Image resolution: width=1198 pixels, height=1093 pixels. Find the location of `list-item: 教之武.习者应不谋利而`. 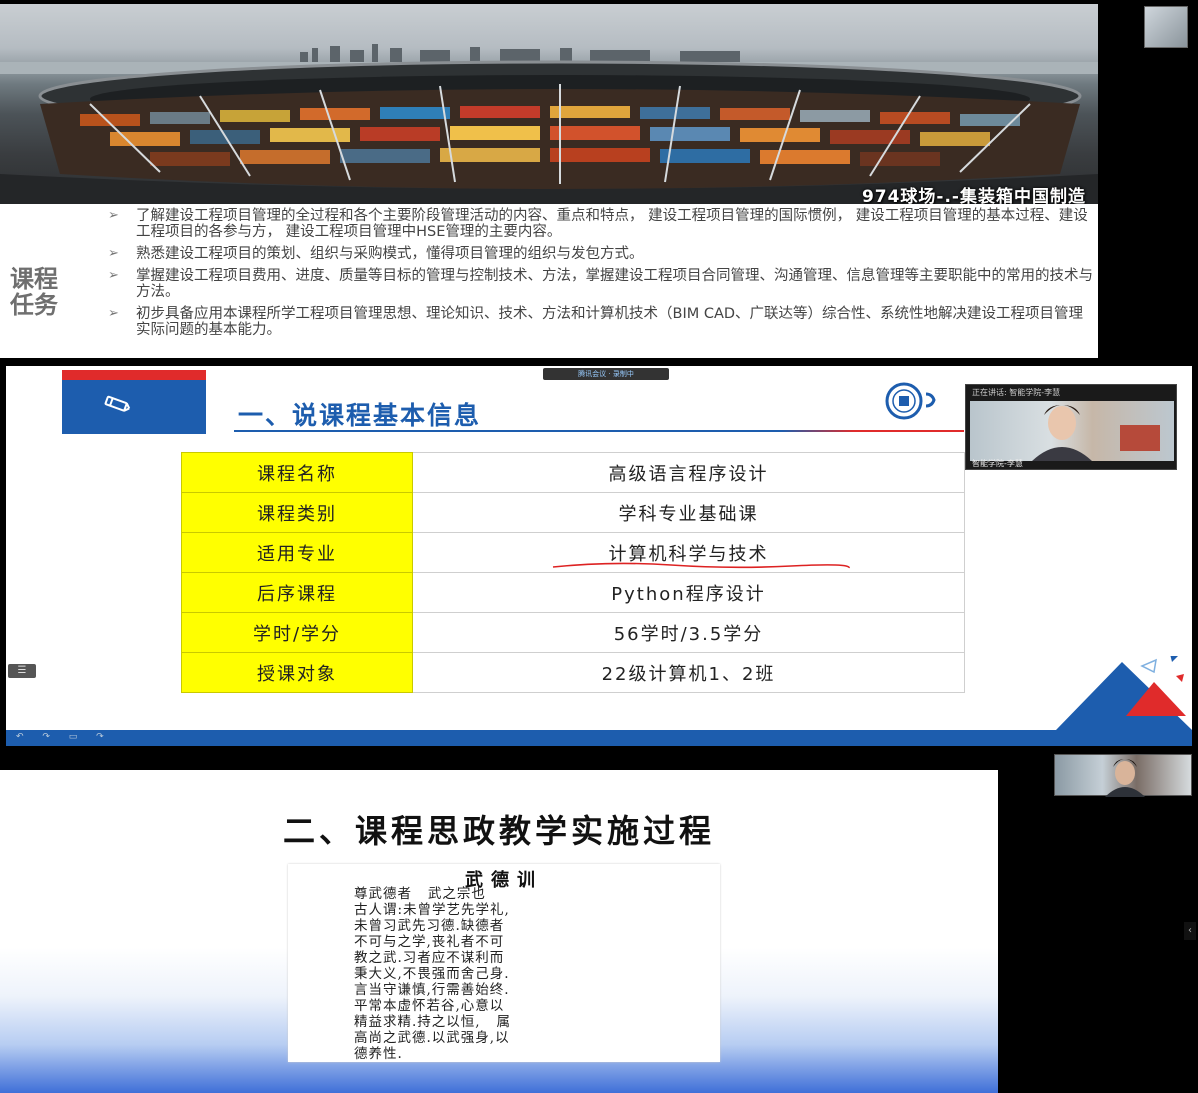

list-item: 教之武.习者应不谋利而 is located at coordinates (429, 958).